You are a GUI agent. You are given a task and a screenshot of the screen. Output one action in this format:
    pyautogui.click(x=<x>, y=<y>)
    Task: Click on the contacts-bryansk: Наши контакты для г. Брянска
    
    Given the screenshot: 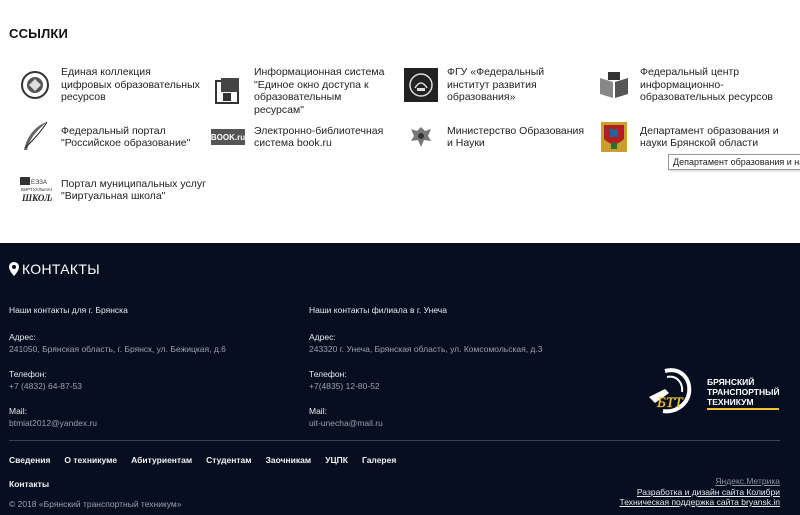 What is the action you would take?
    pyautogui.click(x=68, y=310)
    